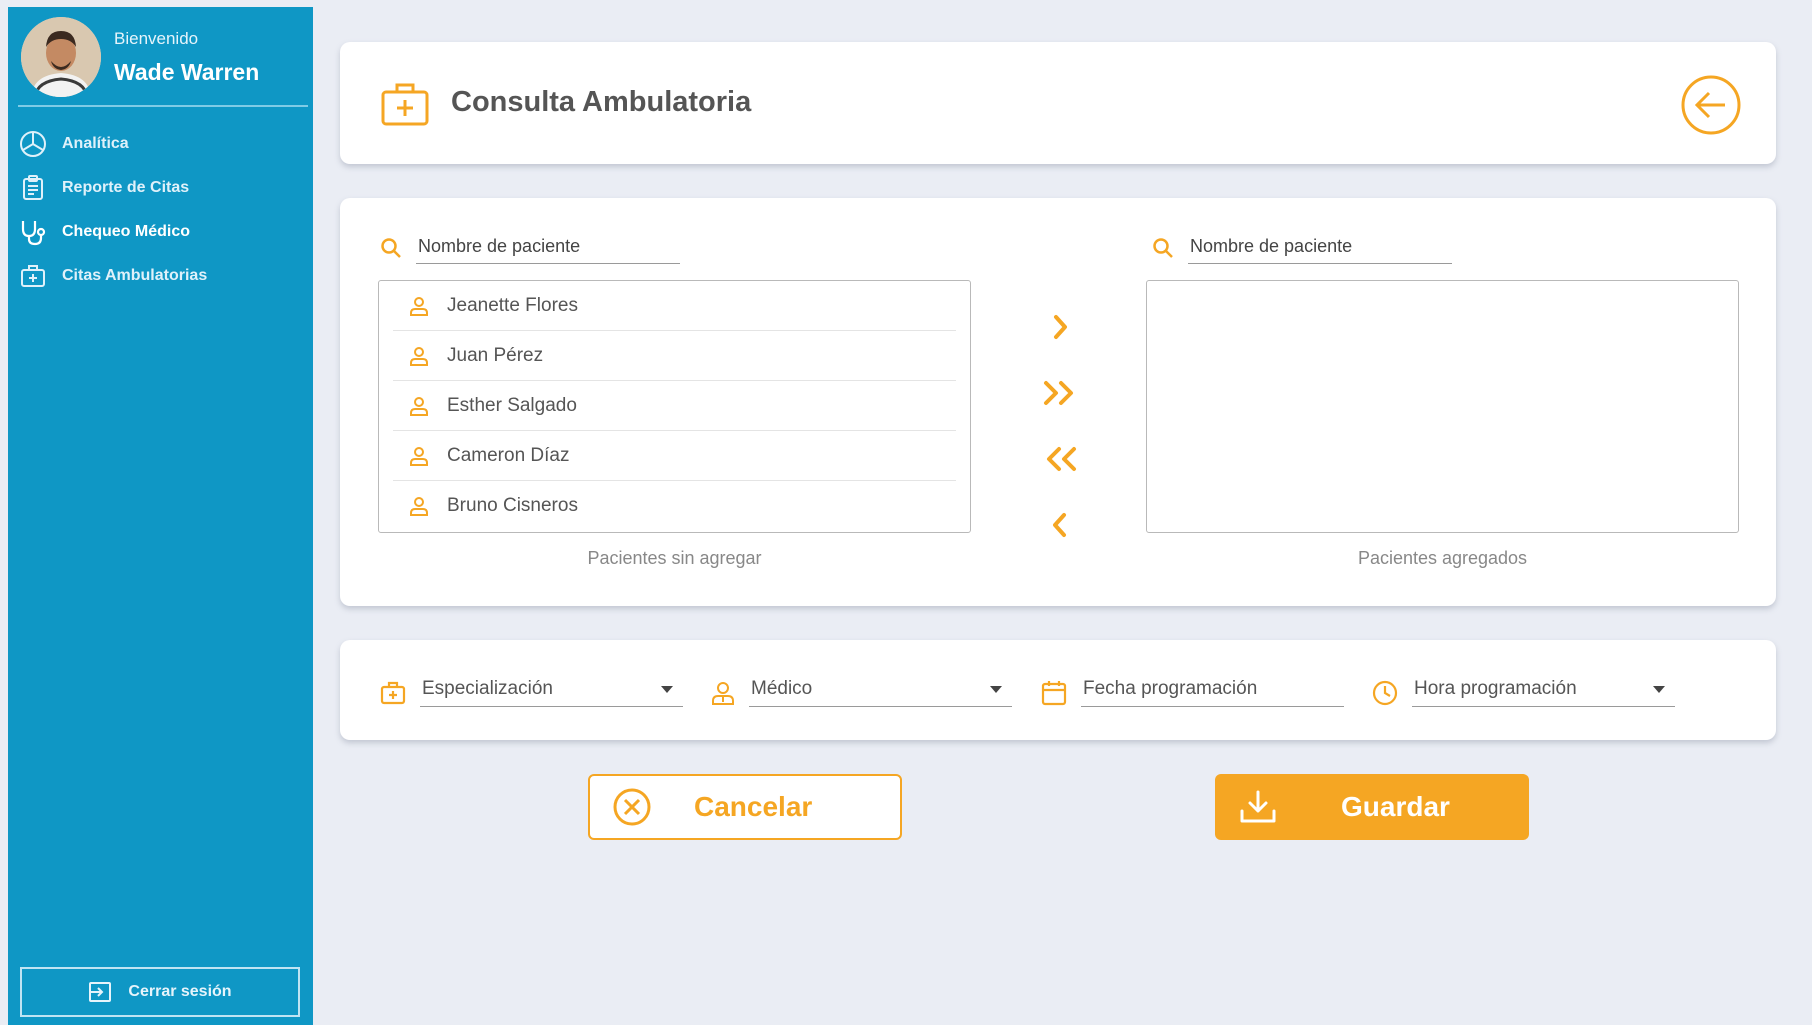 This screenshot has width=1812, height=1025. What do you see at coordinates (135, 275) in the screenshot?
I see `sidebar-item-label: Citas Ambulatorias` at bounding box center [135, 275].